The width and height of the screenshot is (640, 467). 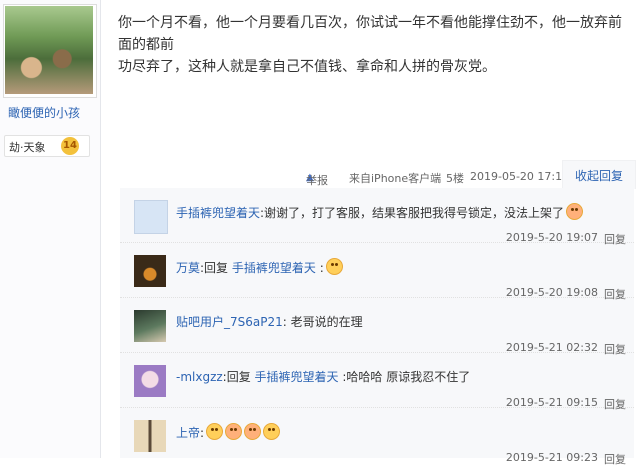 What do you see at coordinates (599, 174) in the screenshot?
I see `collapse-reply-button: 收起回复` at bounding box center [599, 174].